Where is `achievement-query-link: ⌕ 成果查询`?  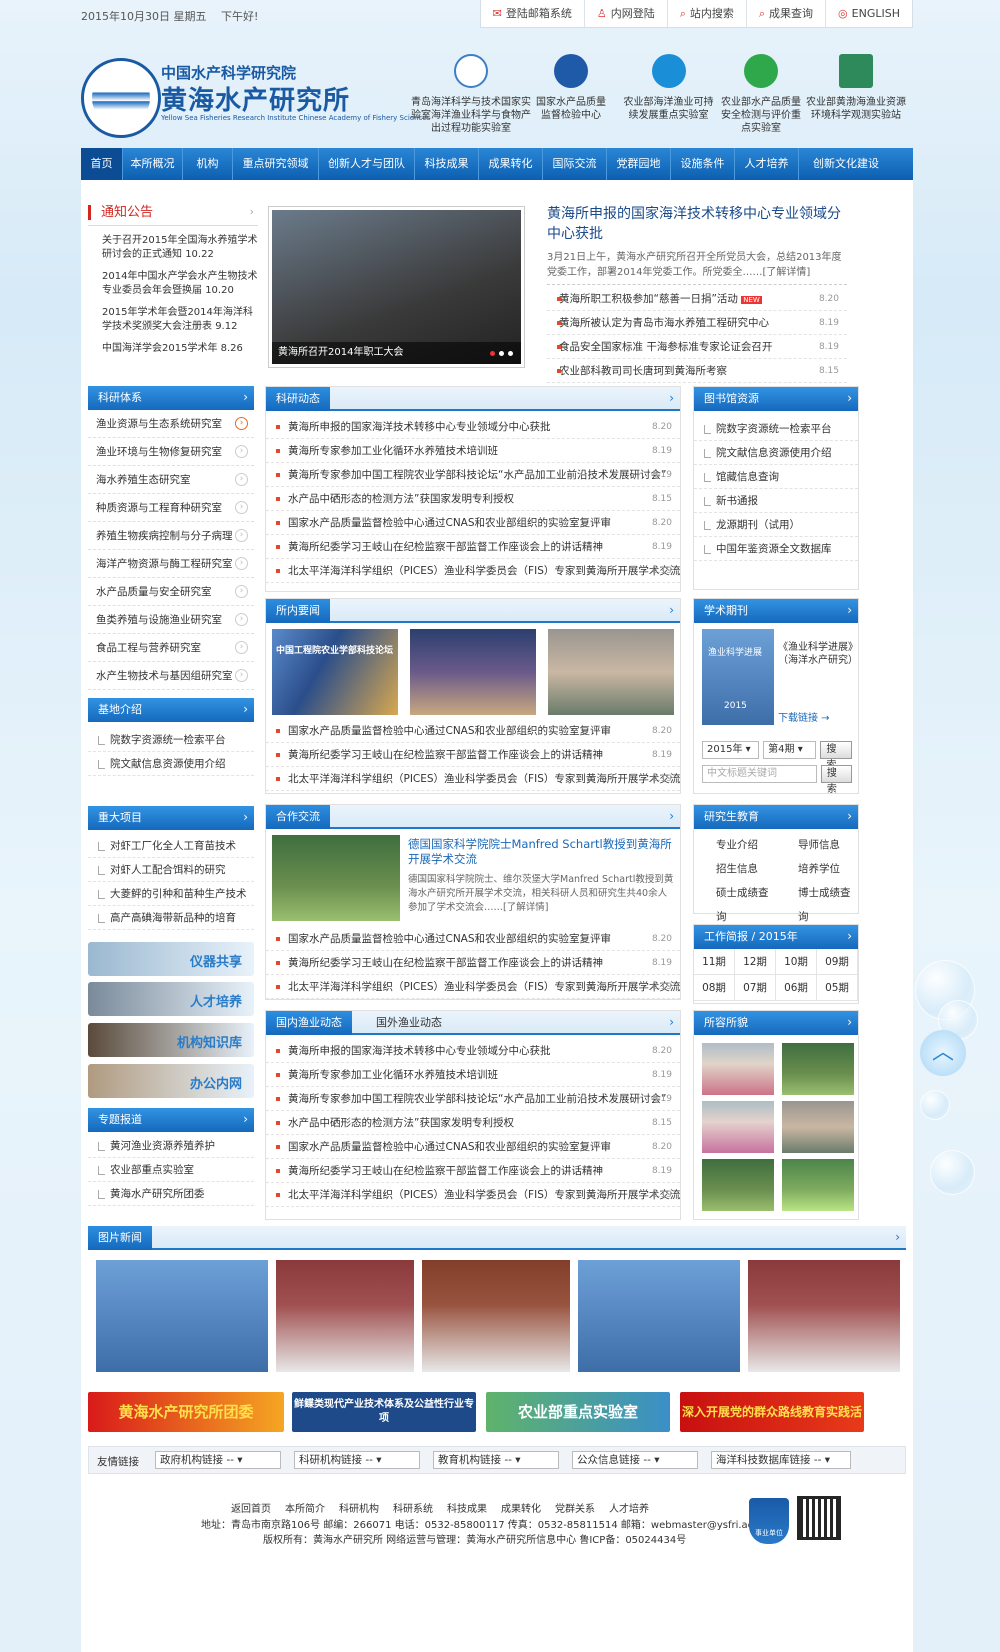 achievement-query-link: ⌕ 成果查询 is located at coordinates (785, 13).